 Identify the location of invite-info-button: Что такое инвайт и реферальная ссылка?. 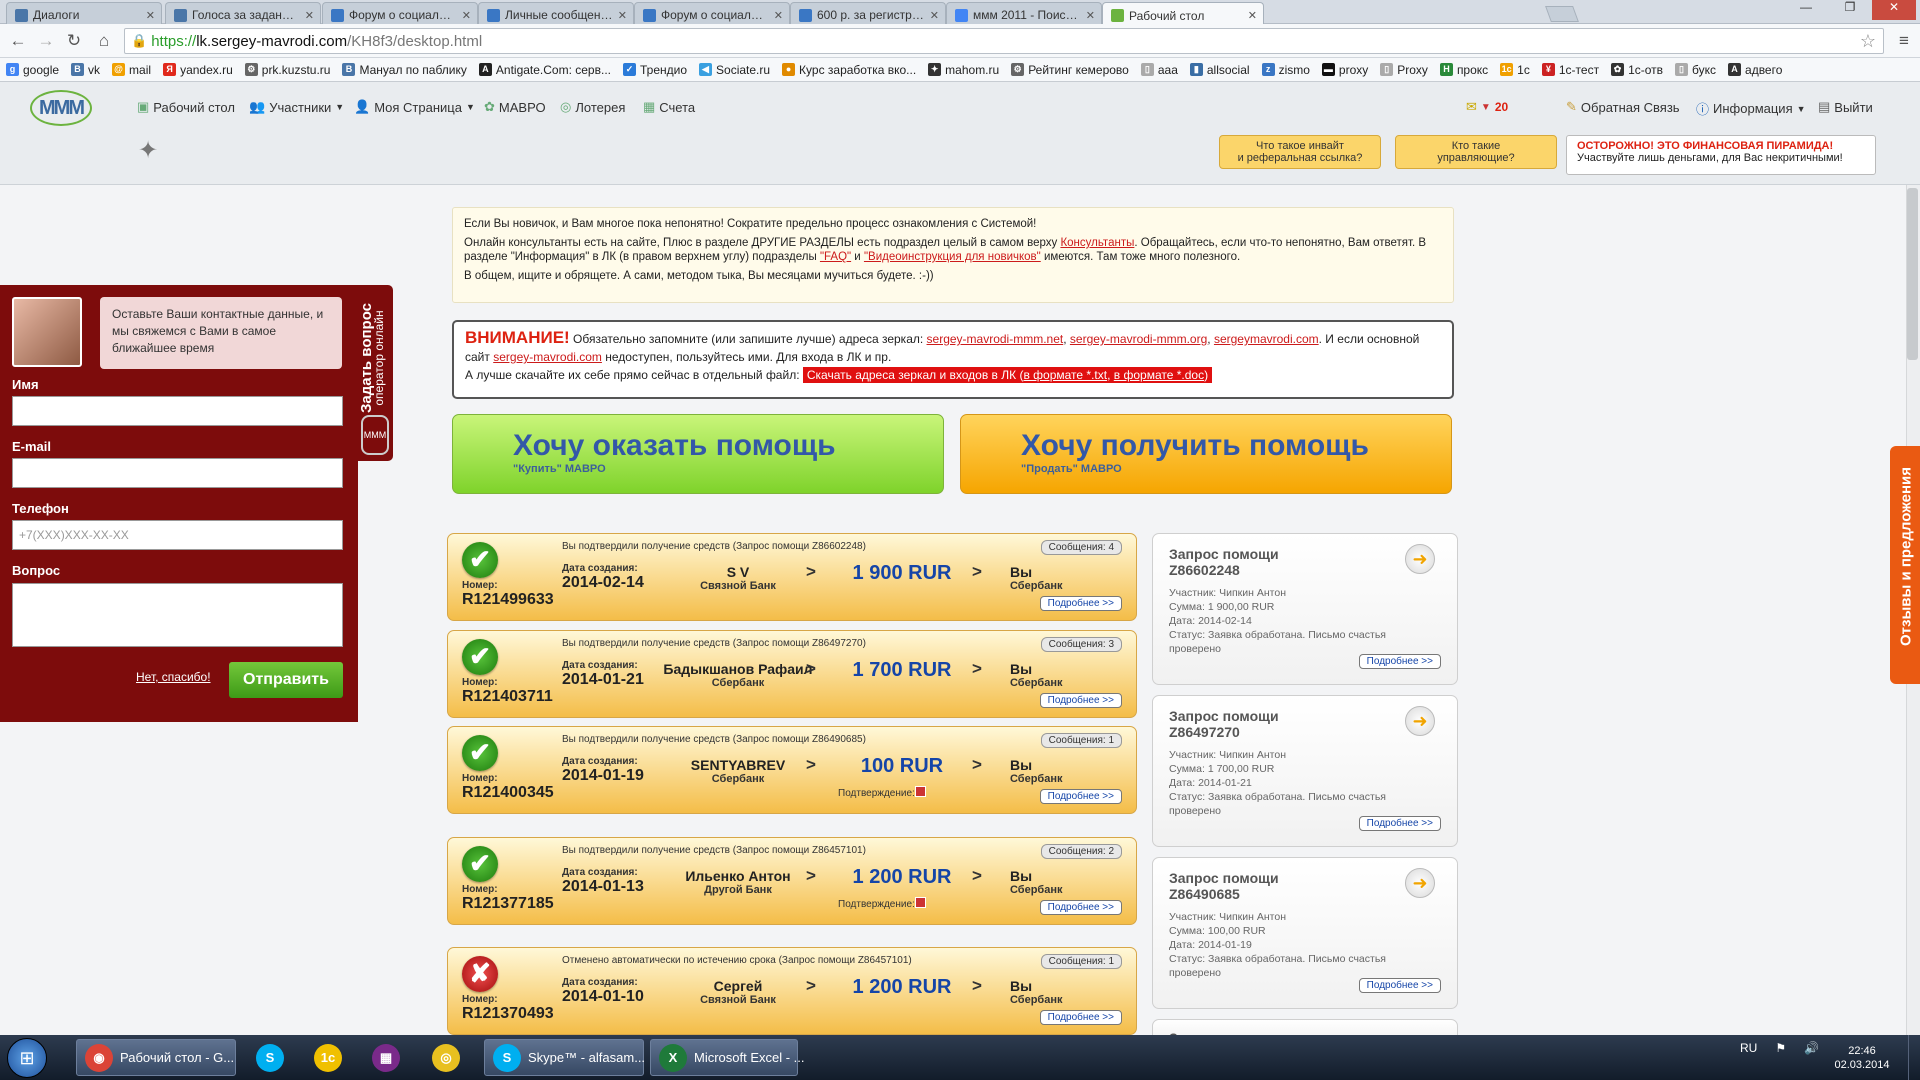
(1300, 152).